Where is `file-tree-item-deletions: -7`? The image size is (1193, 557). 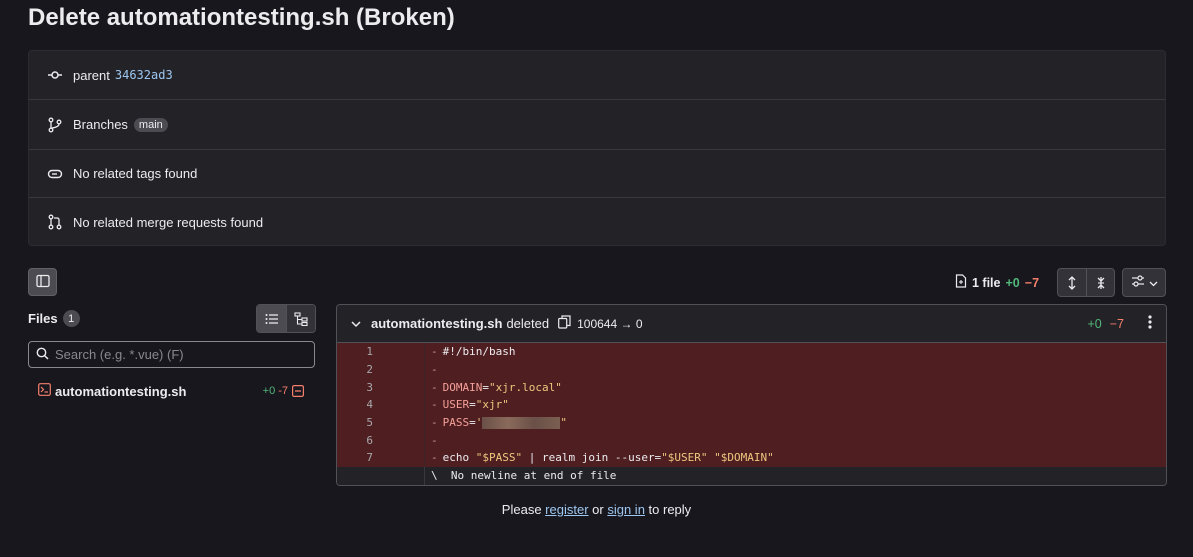 file-tree-item-deletions: -7 is located at coordinates (283, 391).